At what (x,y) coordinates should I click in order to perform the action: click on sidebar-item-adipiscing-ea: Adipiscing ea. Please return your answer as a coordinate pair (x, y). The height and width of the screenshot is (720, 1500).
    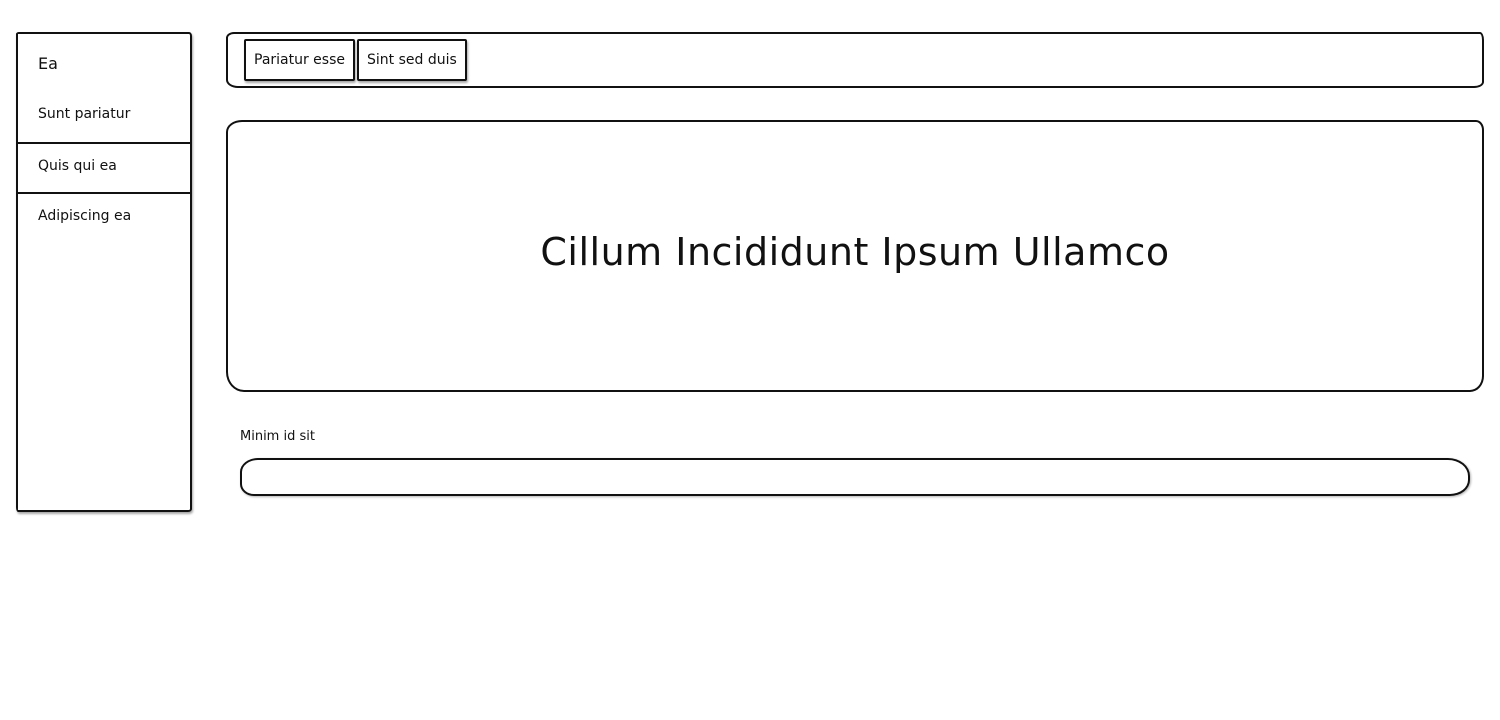
    Looking at the image, I should click on (104, 217).